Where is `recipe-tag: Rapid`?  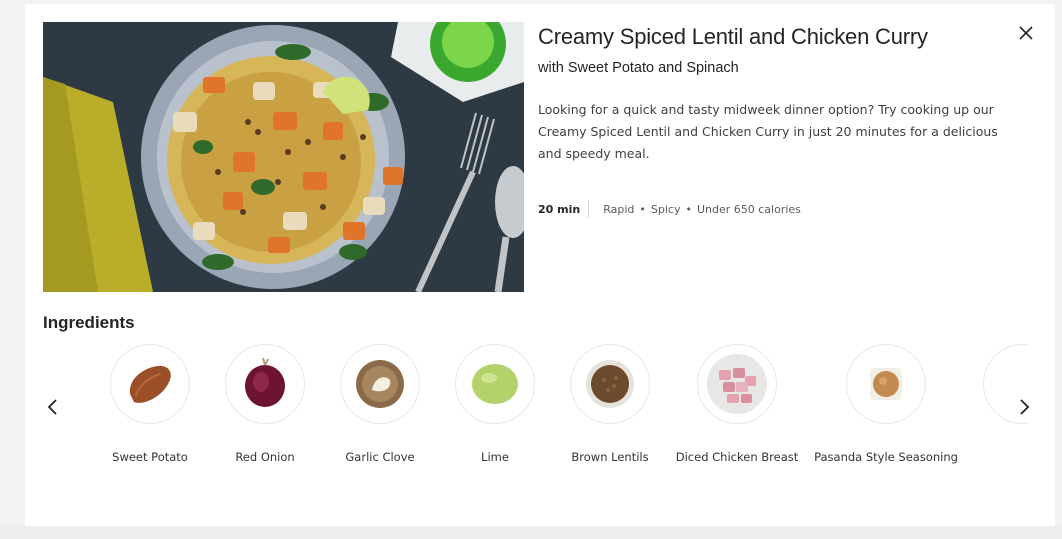 recipe-tag: Rapid is located at coordinates (619, 209).